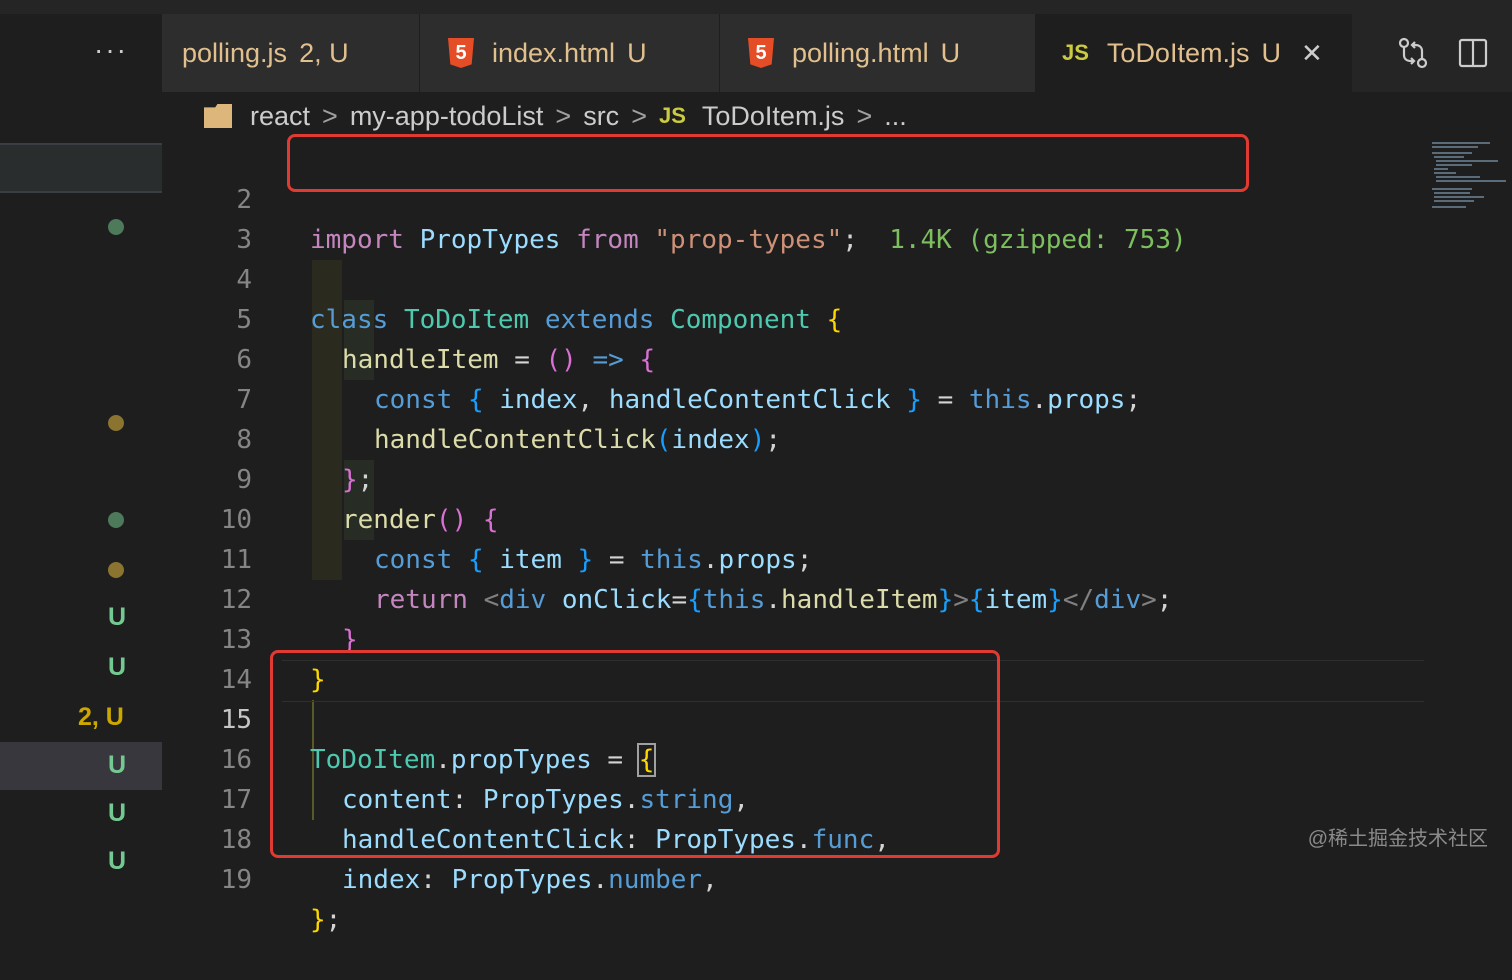  Describe the element at coordinates (793, 597) in the screenshot. I see `code-line: 12 }` at that location.